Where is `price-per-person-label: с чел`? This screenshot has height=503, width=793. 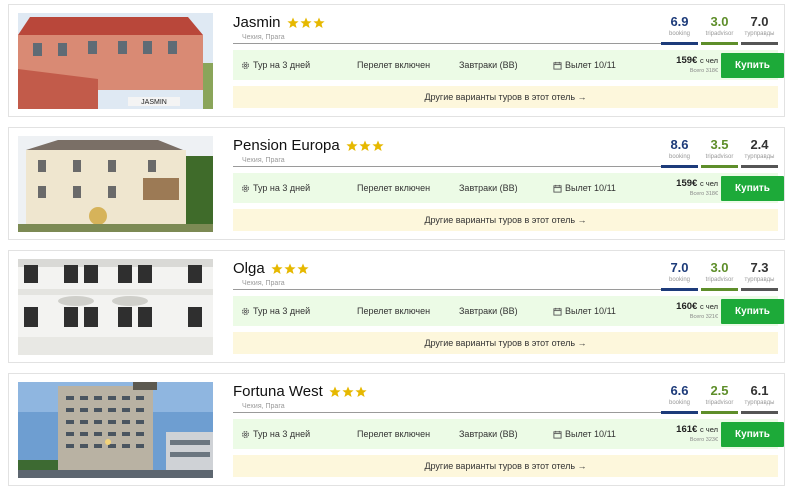 price-per-person-label: с чел is located at coordinates (708, 429).